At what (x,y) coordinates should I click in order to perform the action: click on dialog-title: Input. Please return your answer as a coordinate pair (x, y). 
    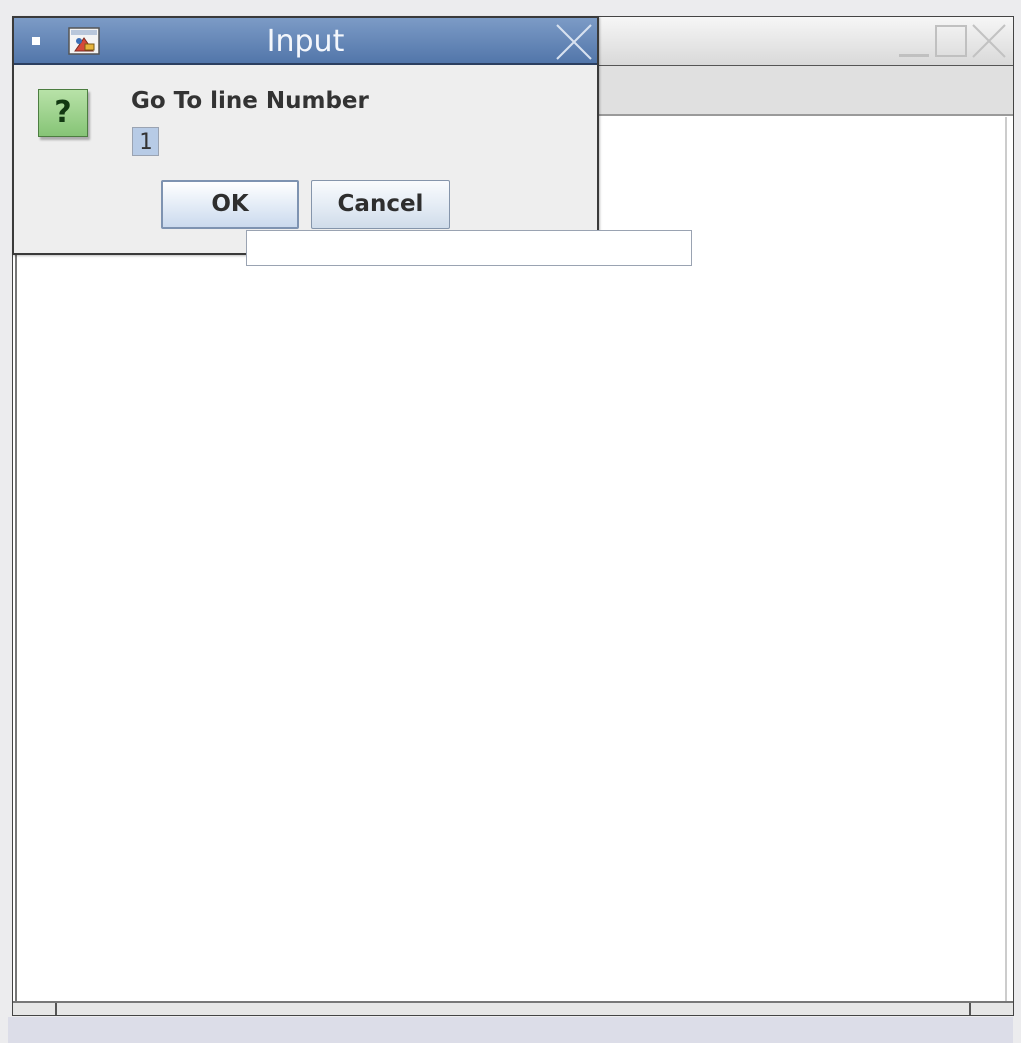
    Looking at the image, I should click on (305, 41).